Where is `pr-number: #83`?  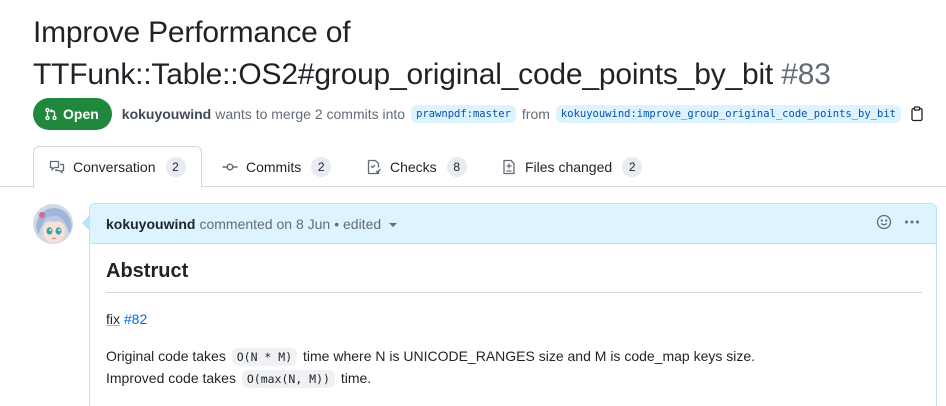 pr-number: #83 is located at coordinates (806, 74).